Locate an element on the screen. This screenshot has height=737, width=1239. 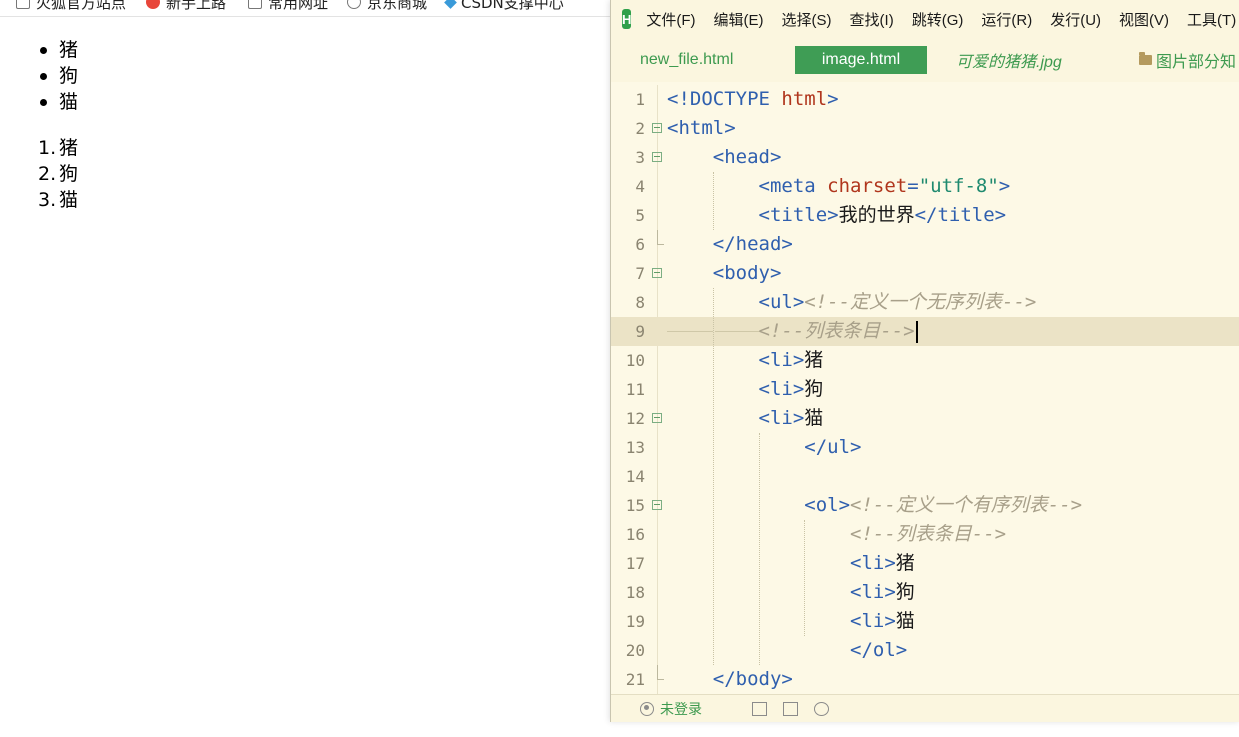
bookmark-label: 常用网址 is located at coordinates (298, 6).